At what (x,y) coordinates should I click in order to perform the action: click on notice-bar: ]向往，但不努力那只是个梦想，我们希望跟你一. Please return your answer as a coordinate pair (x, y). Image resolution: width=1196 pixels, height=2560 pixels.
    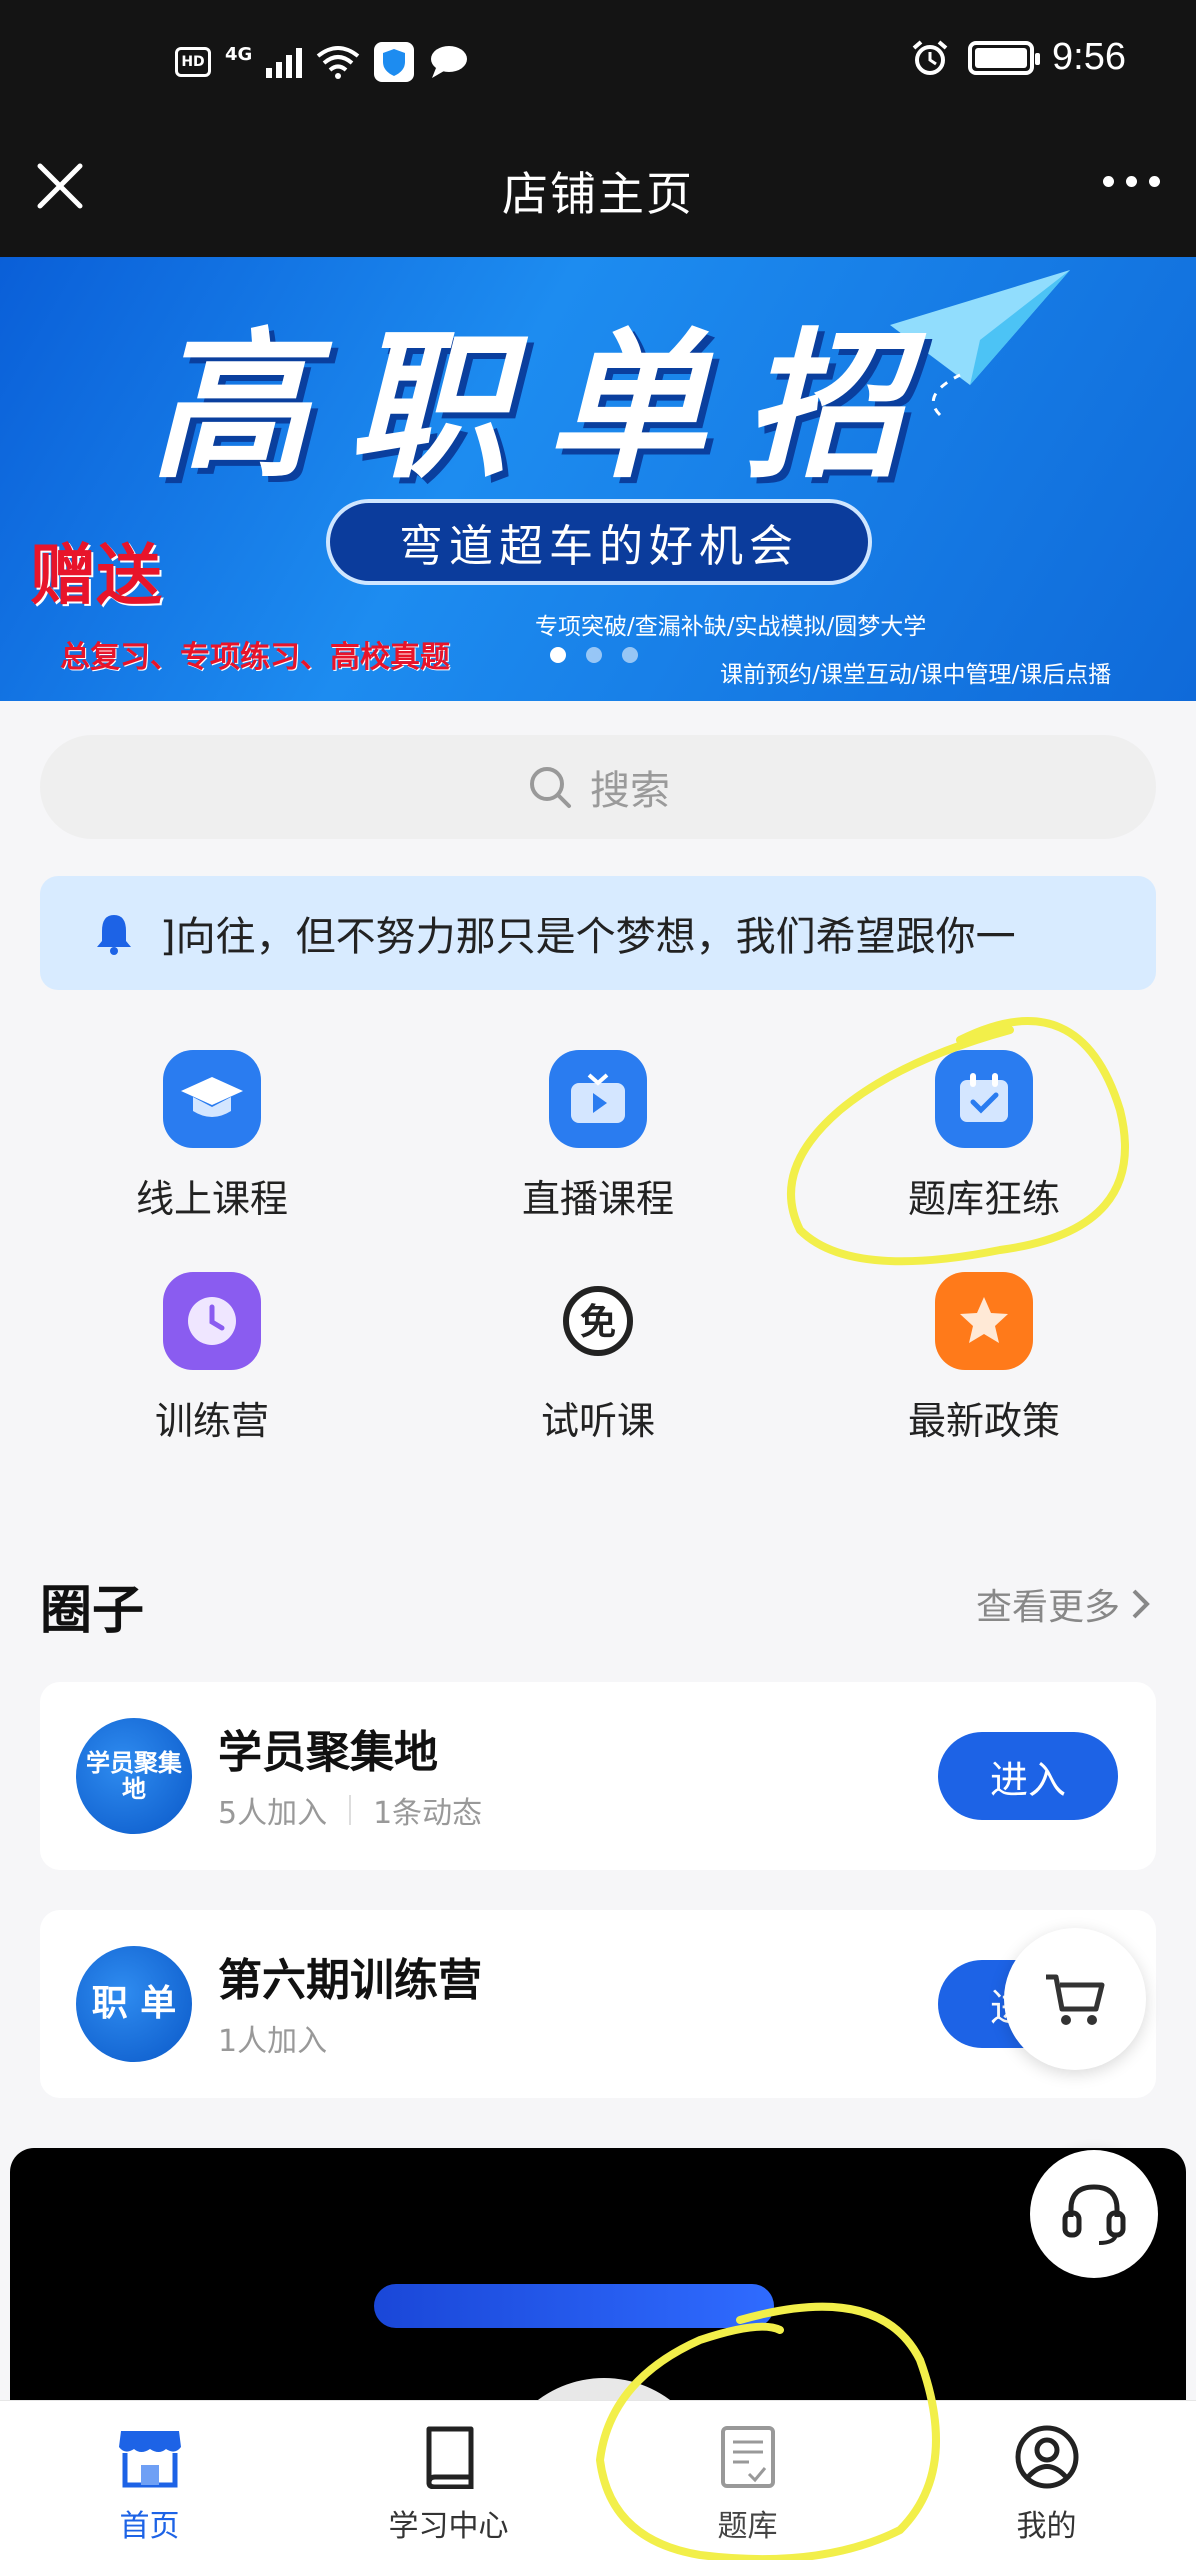
    Looking at the image, I should click on (598, 933).